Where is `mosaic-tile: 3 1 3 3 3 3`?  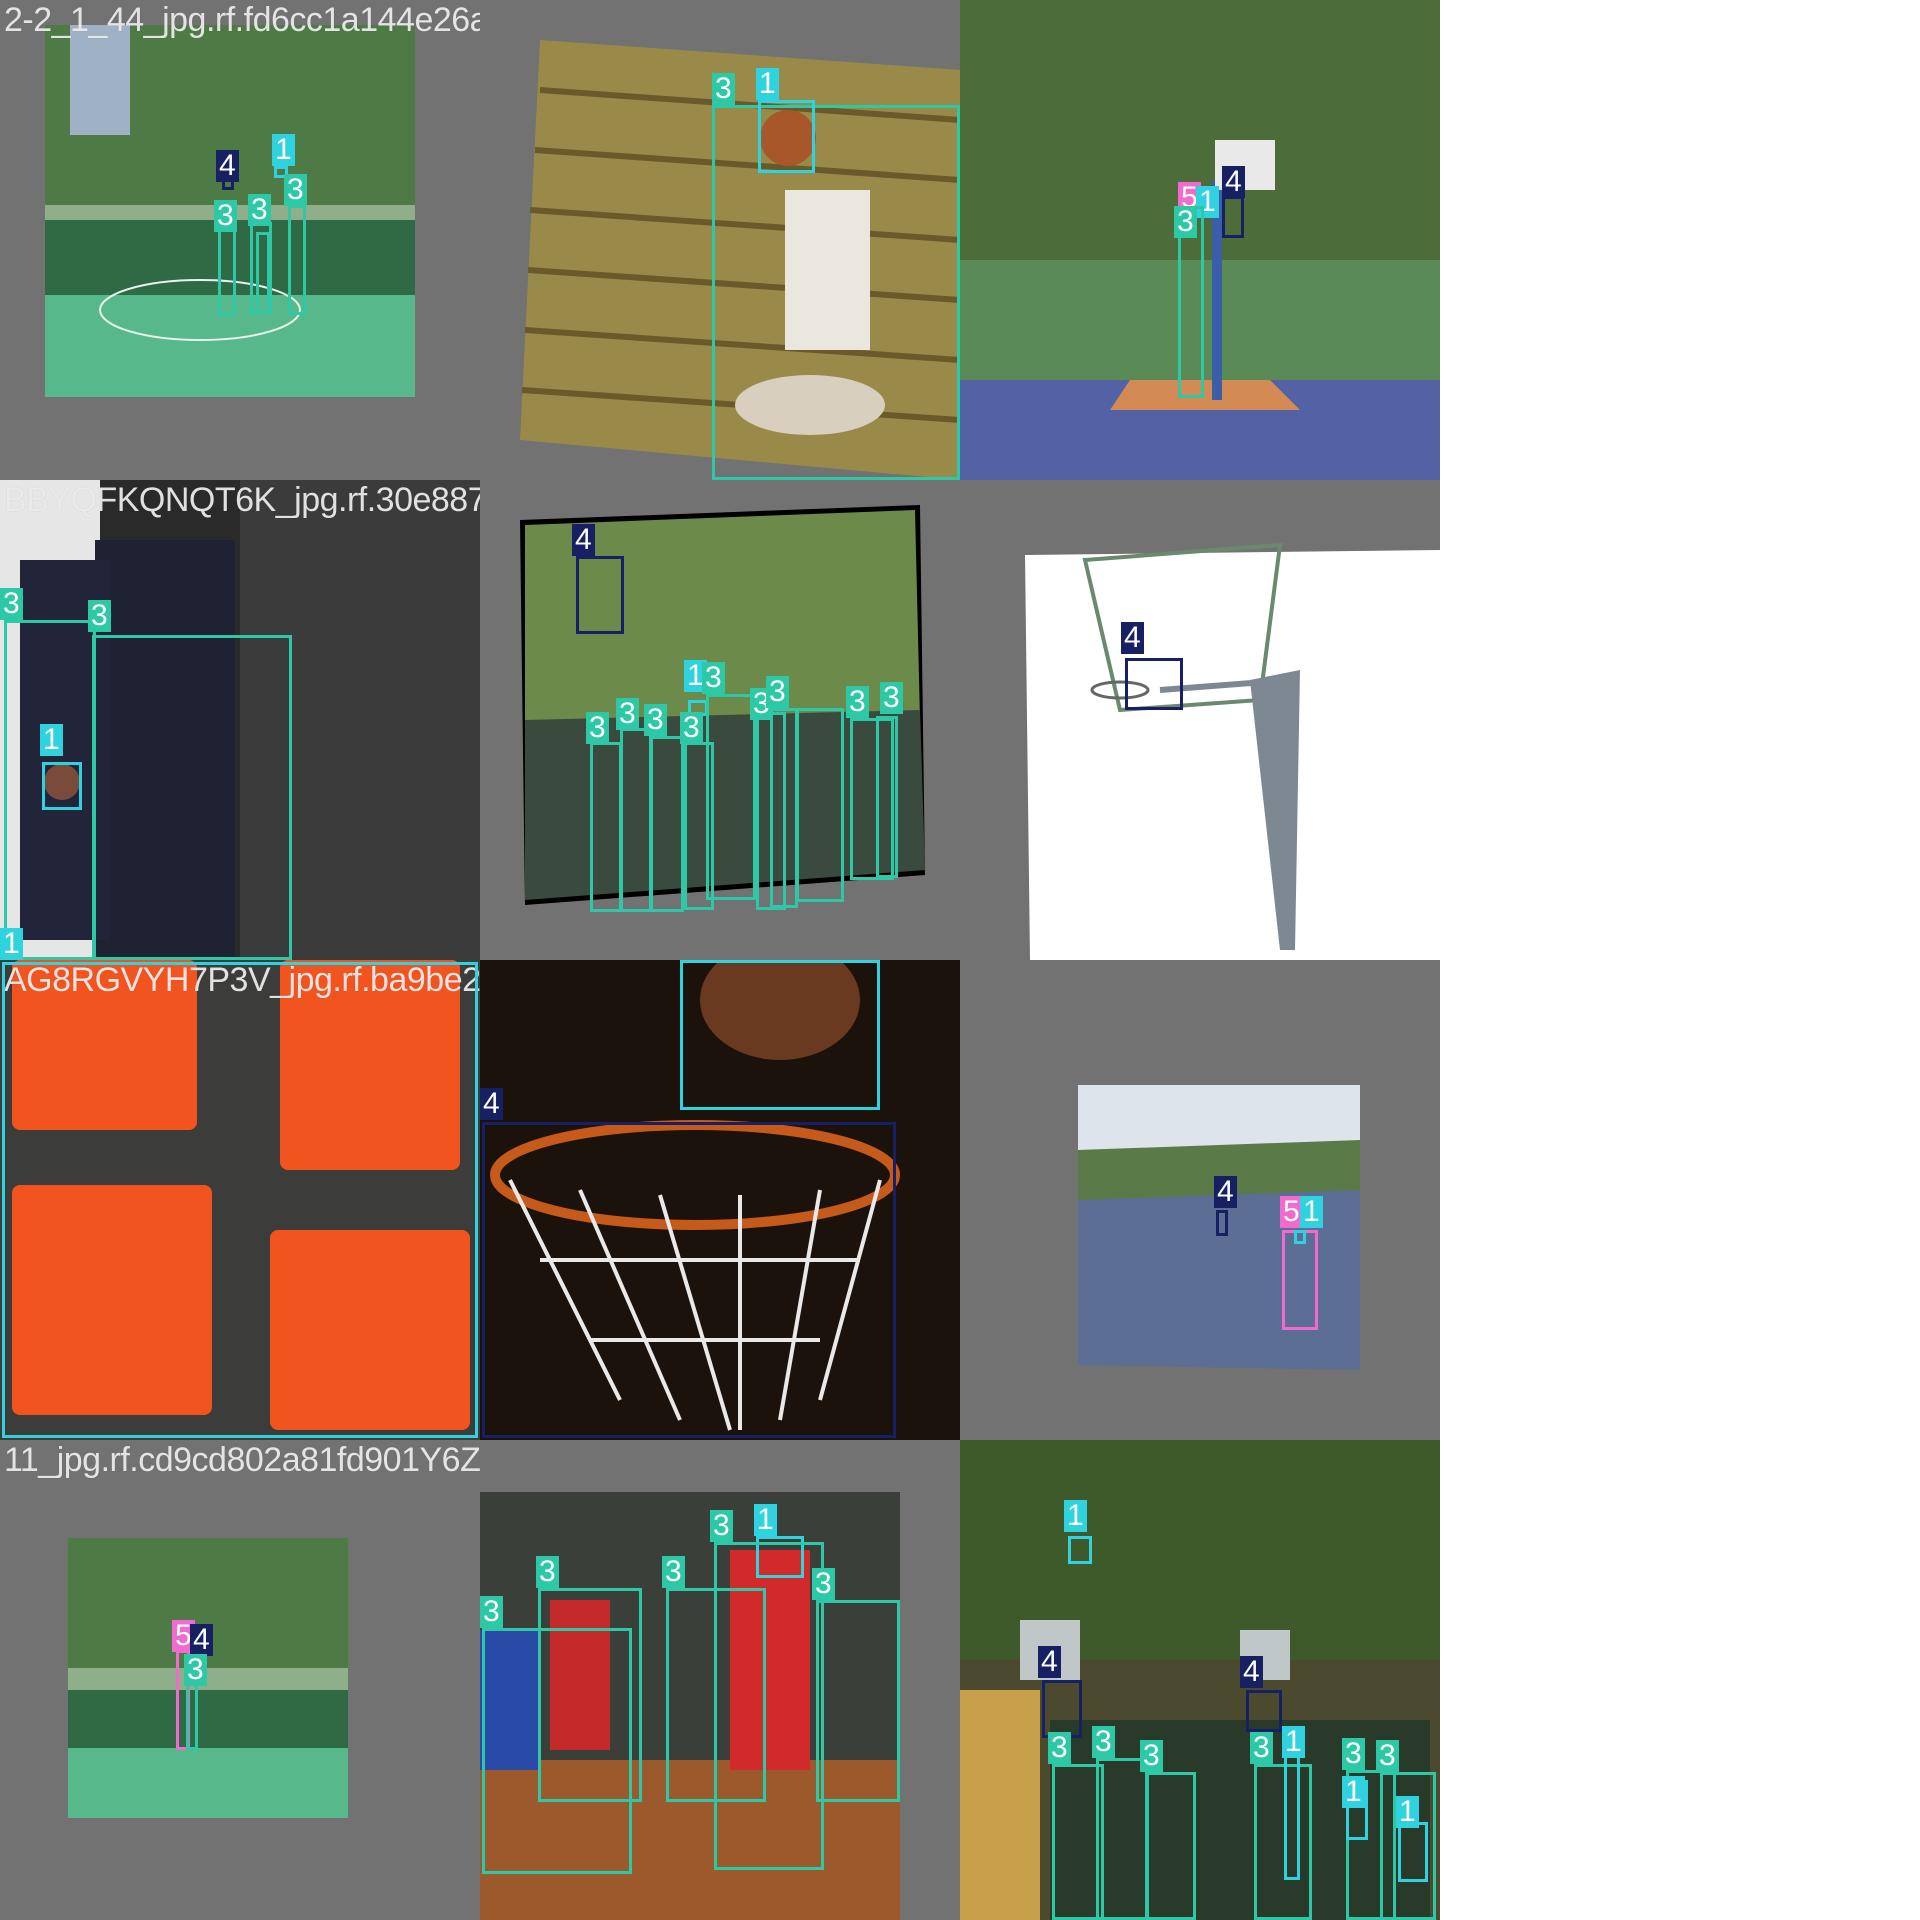 mosaic-tile: 3 1 3 3 3 3 is located at coordinates (720, 1680).